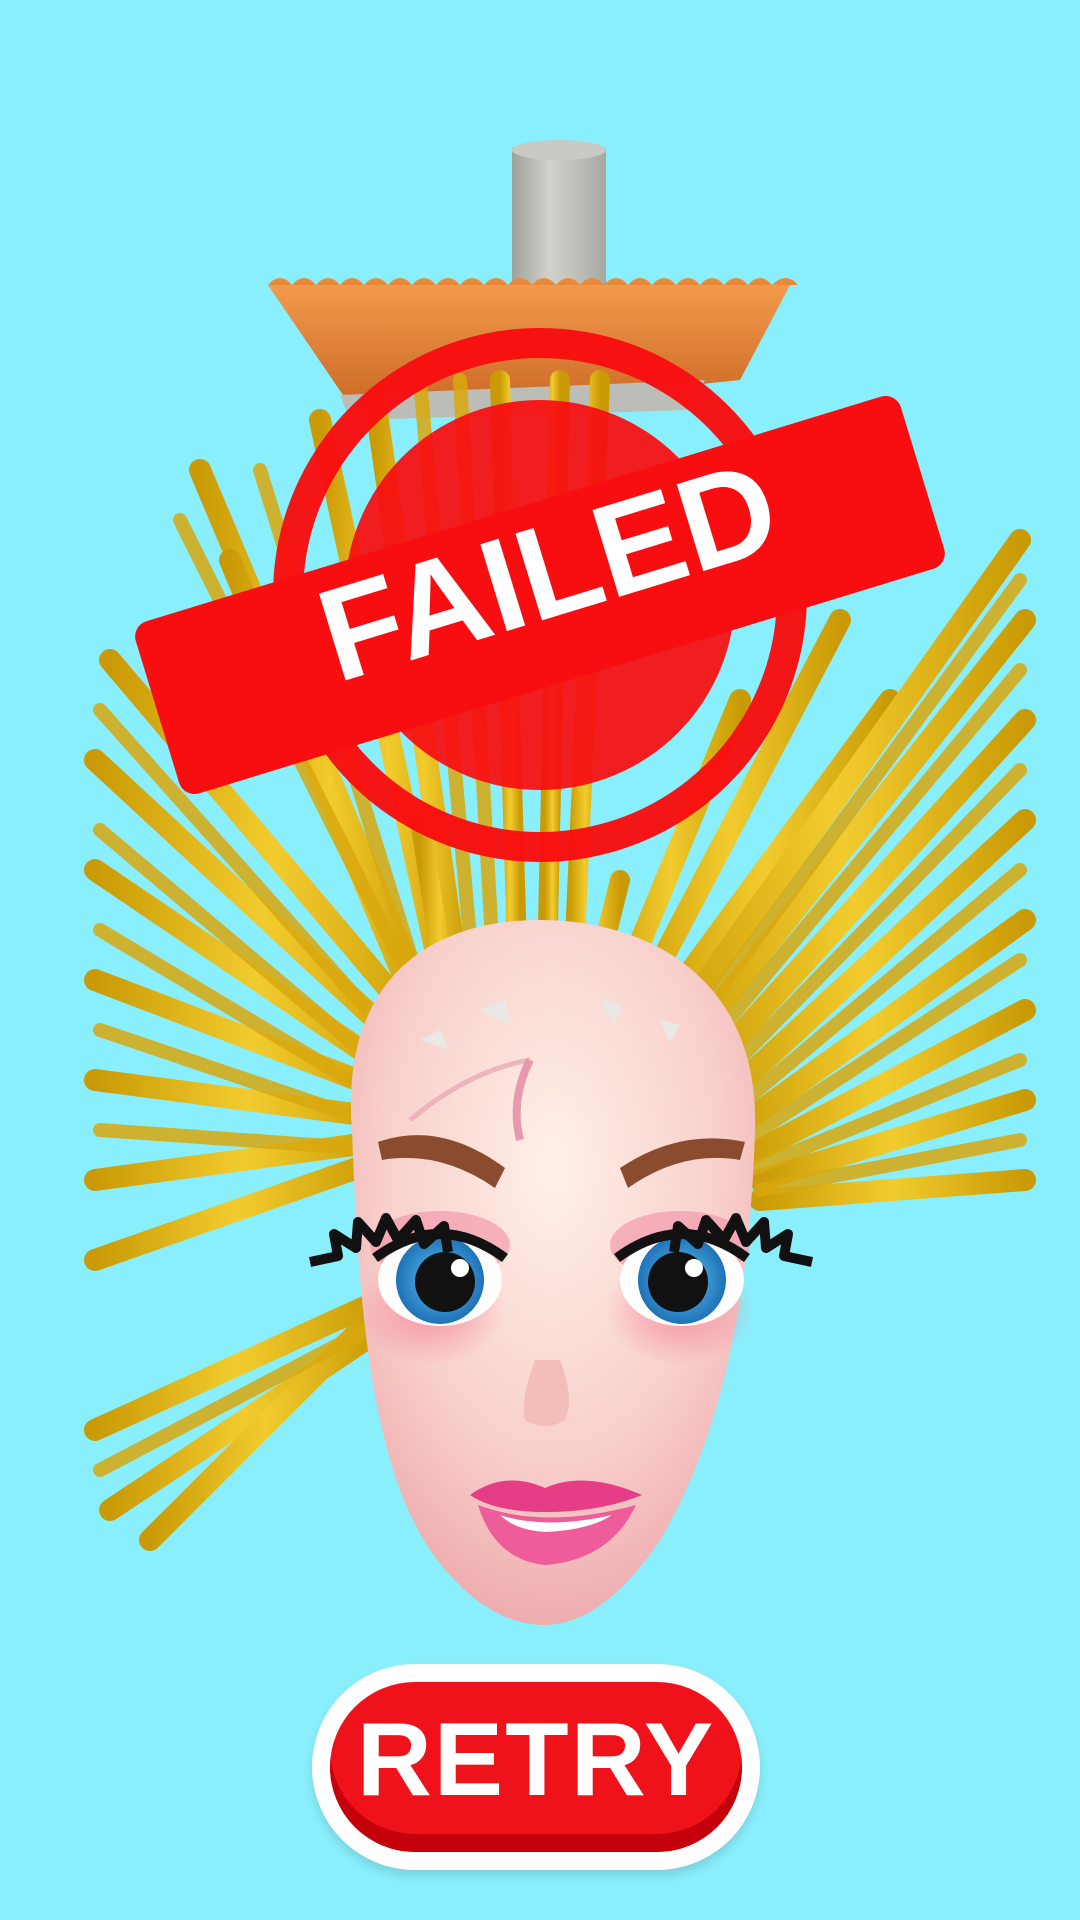  What do you see at coordinates (536, 1760) in the screenshot?
I see `retry-button-label: RETRY` at bounding box center [536, 1760].